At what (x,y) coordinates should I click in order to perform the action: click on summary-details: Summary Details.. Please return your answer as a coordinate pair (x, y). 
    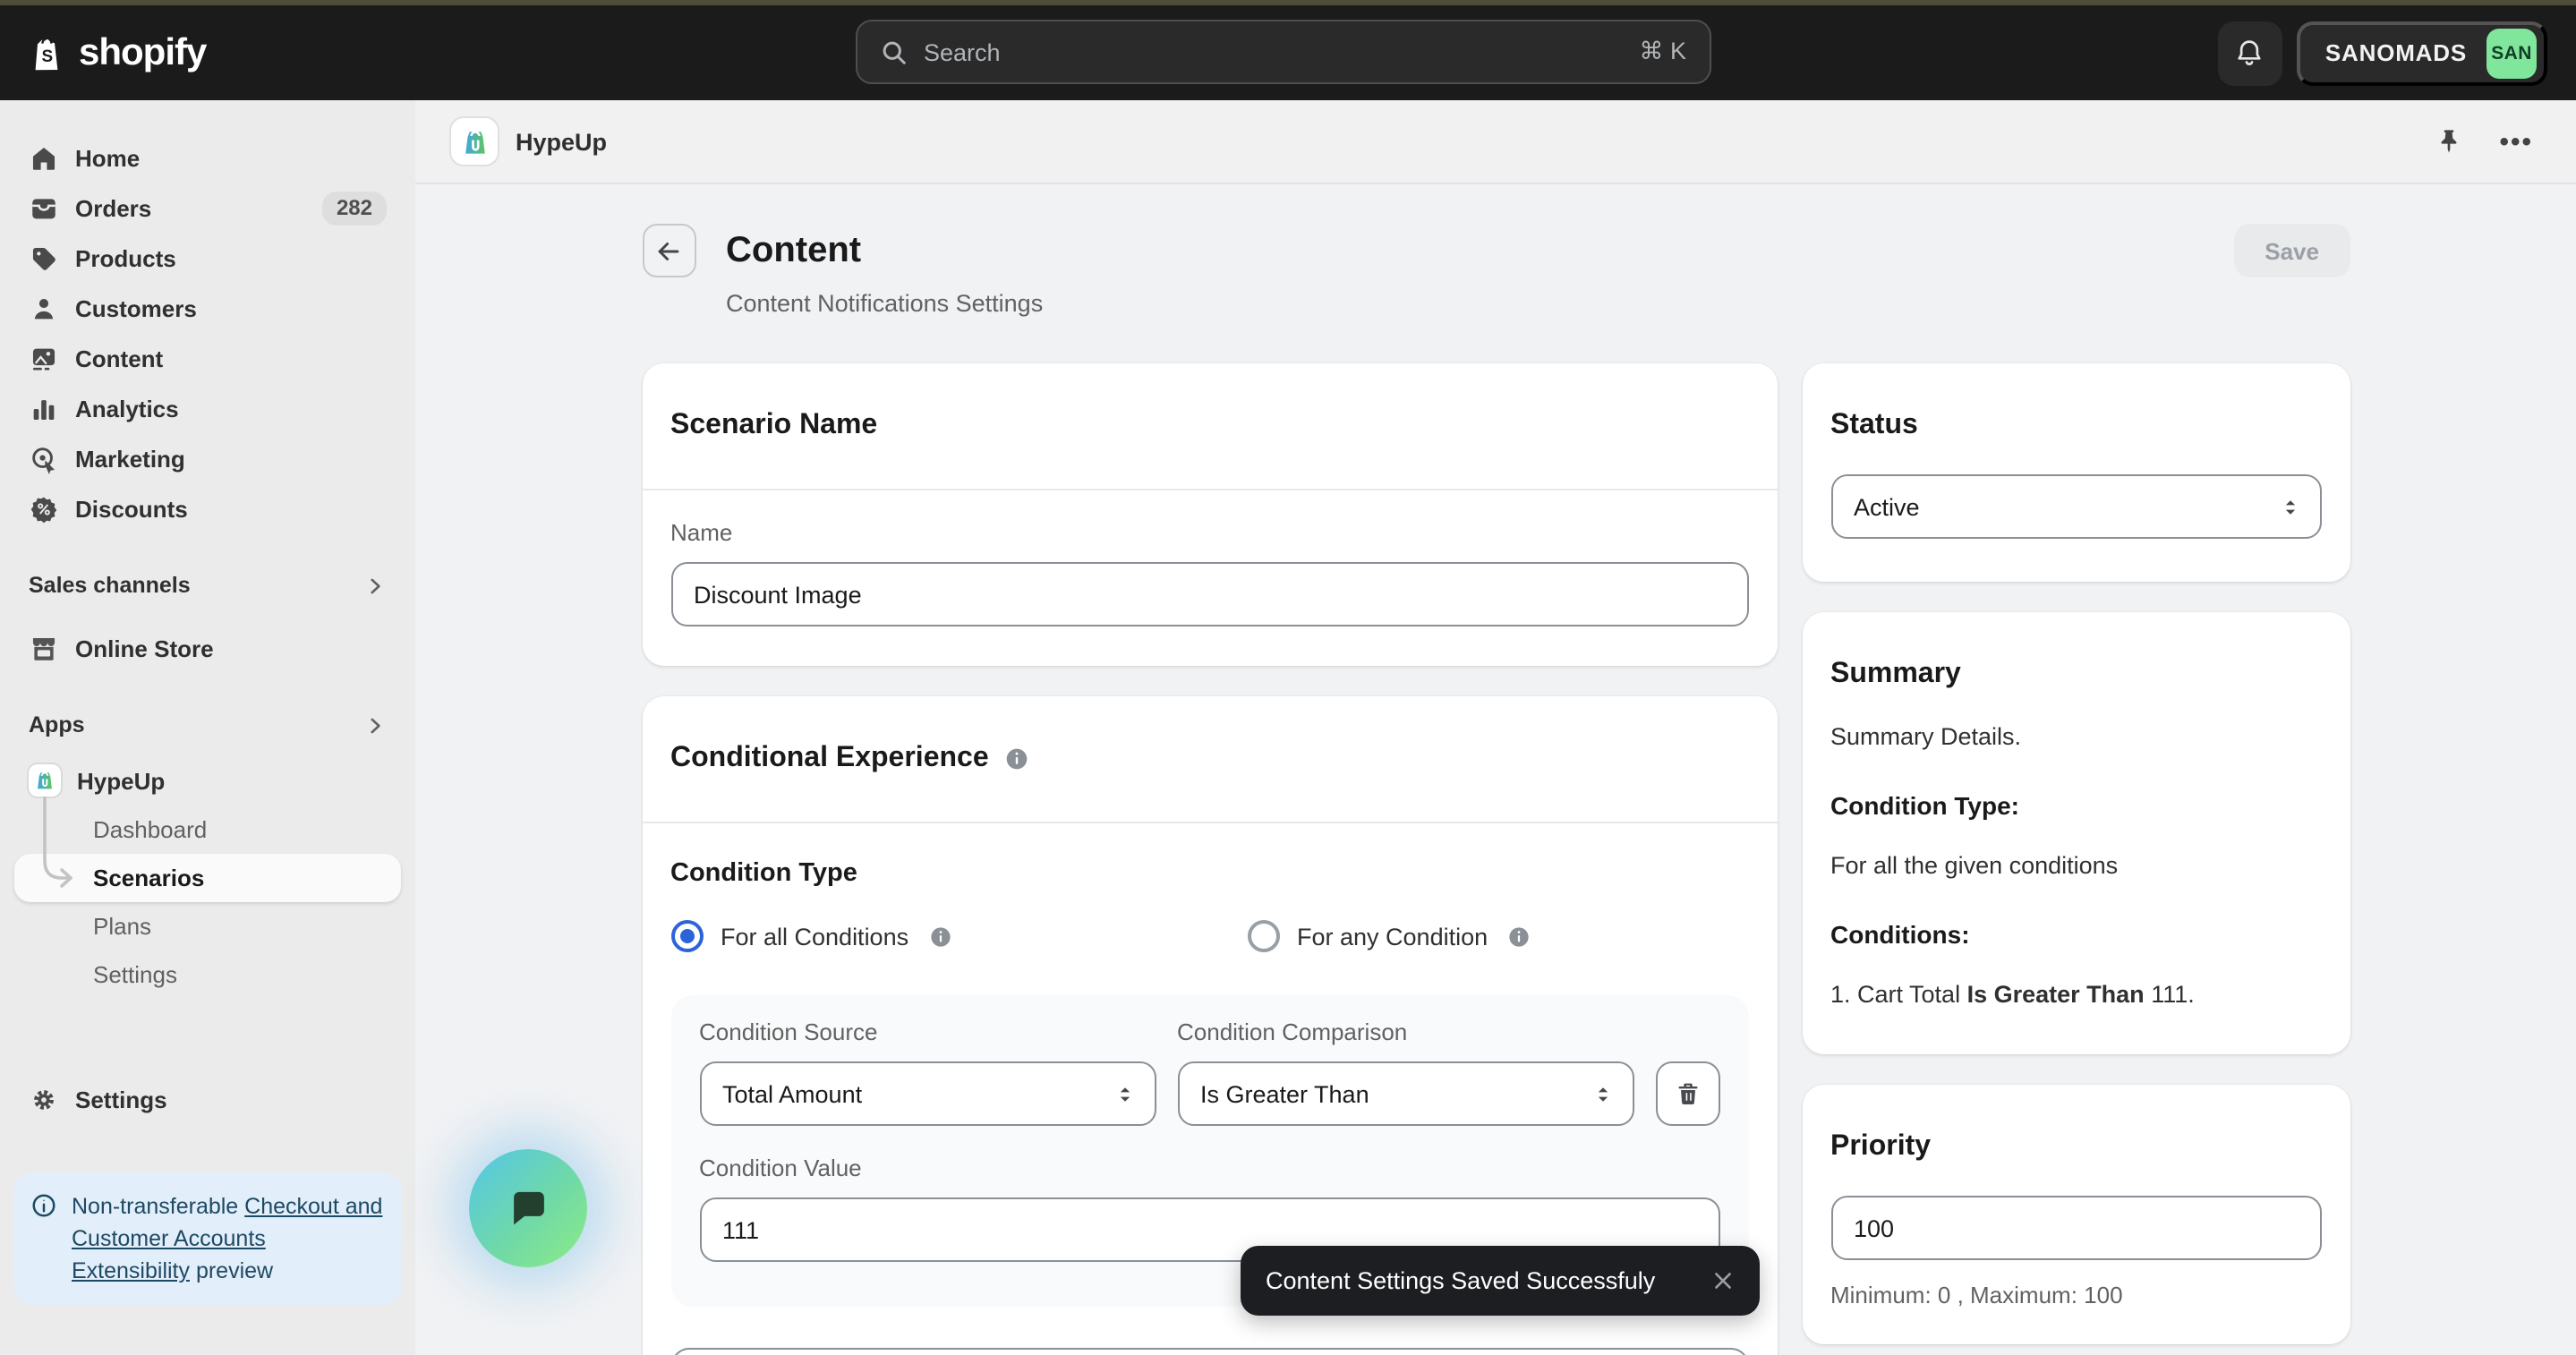
    Looking at the image, I should click on (1926, 736).